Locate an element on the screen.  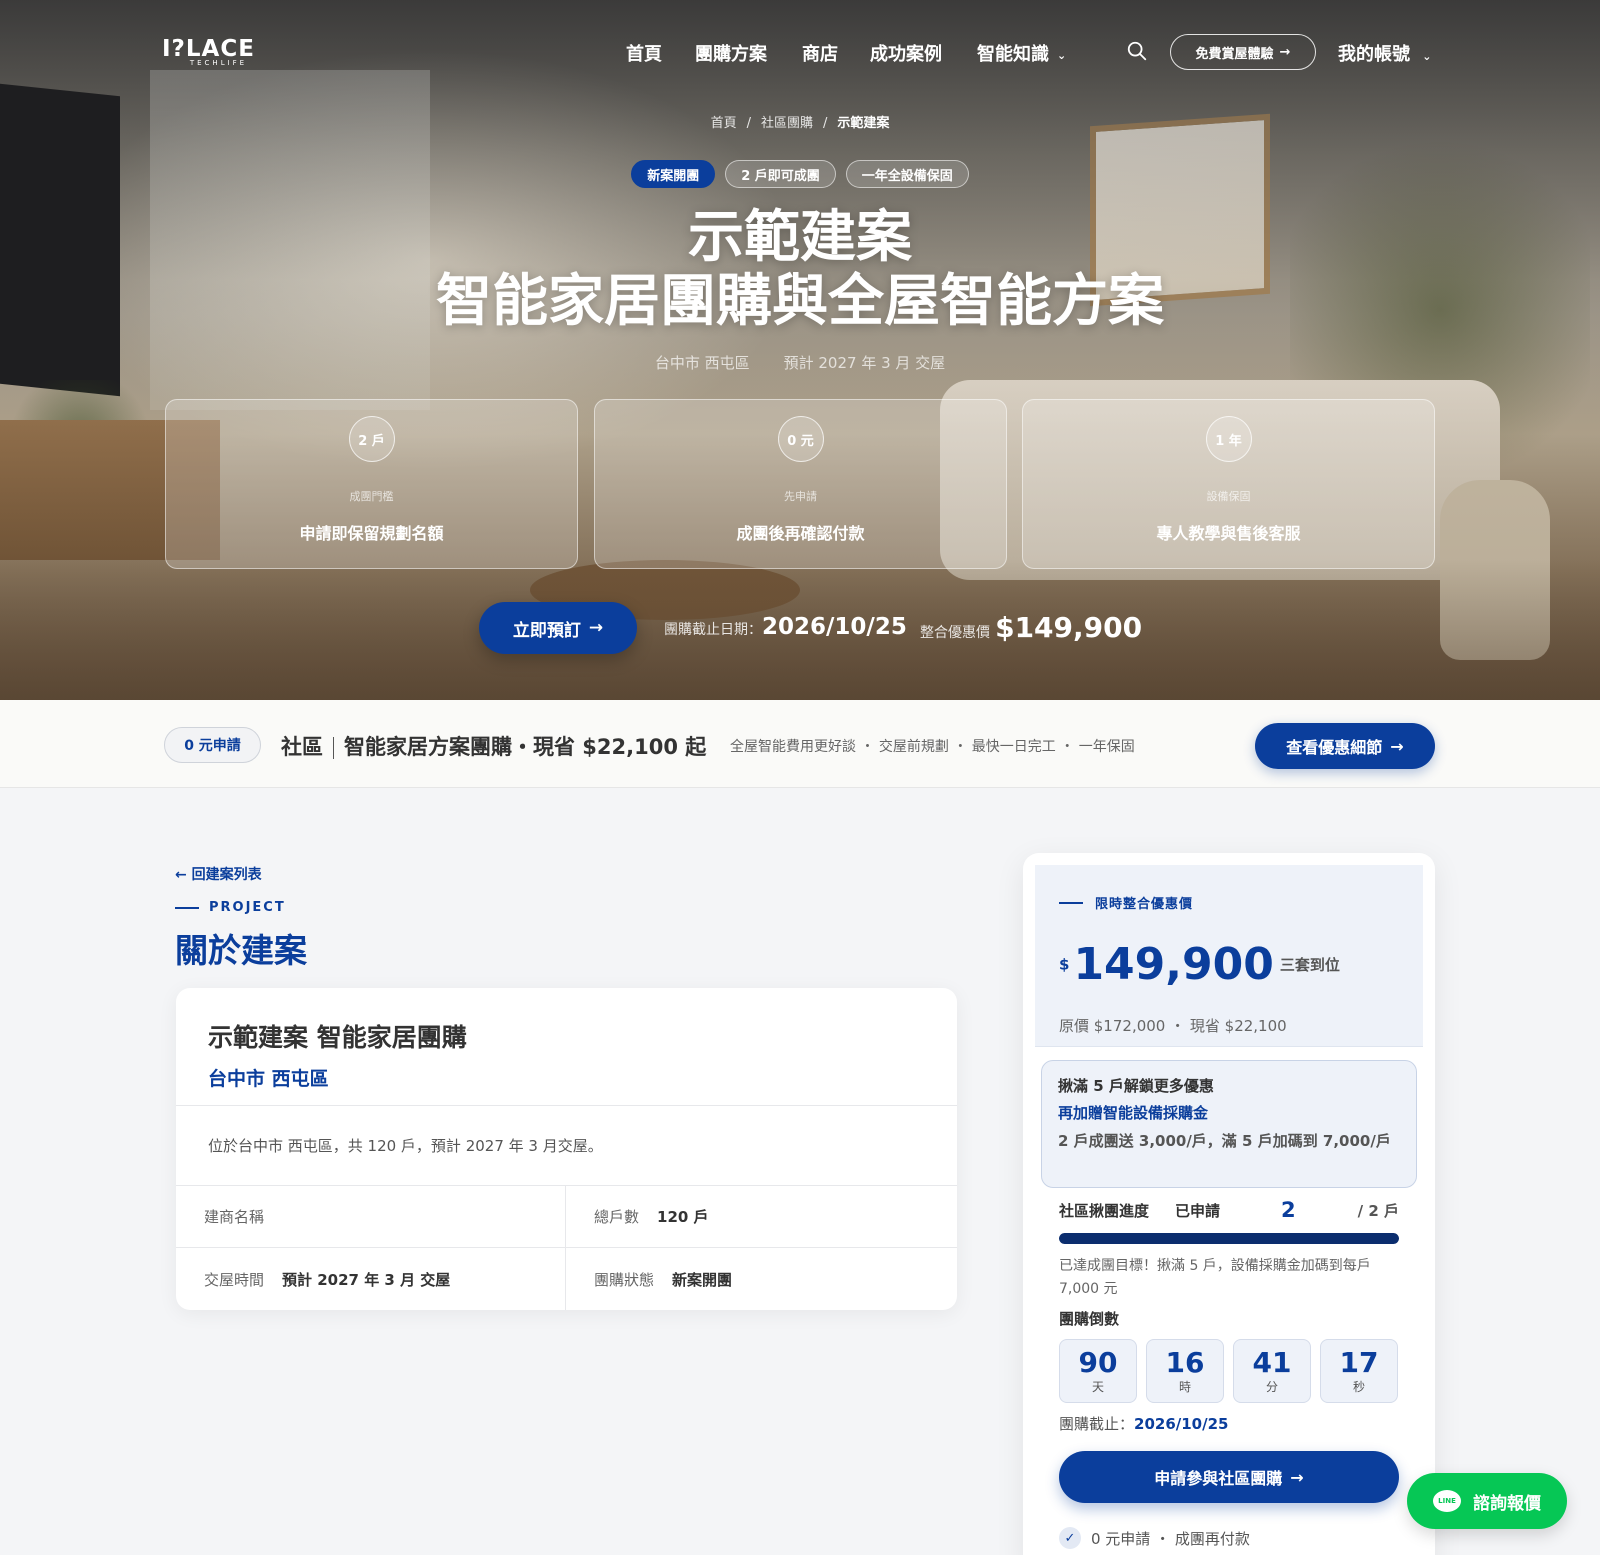
assurance-item: ✓ 0 元申請 ・ 成團再付款 is located at coordinates (1154, 1538).